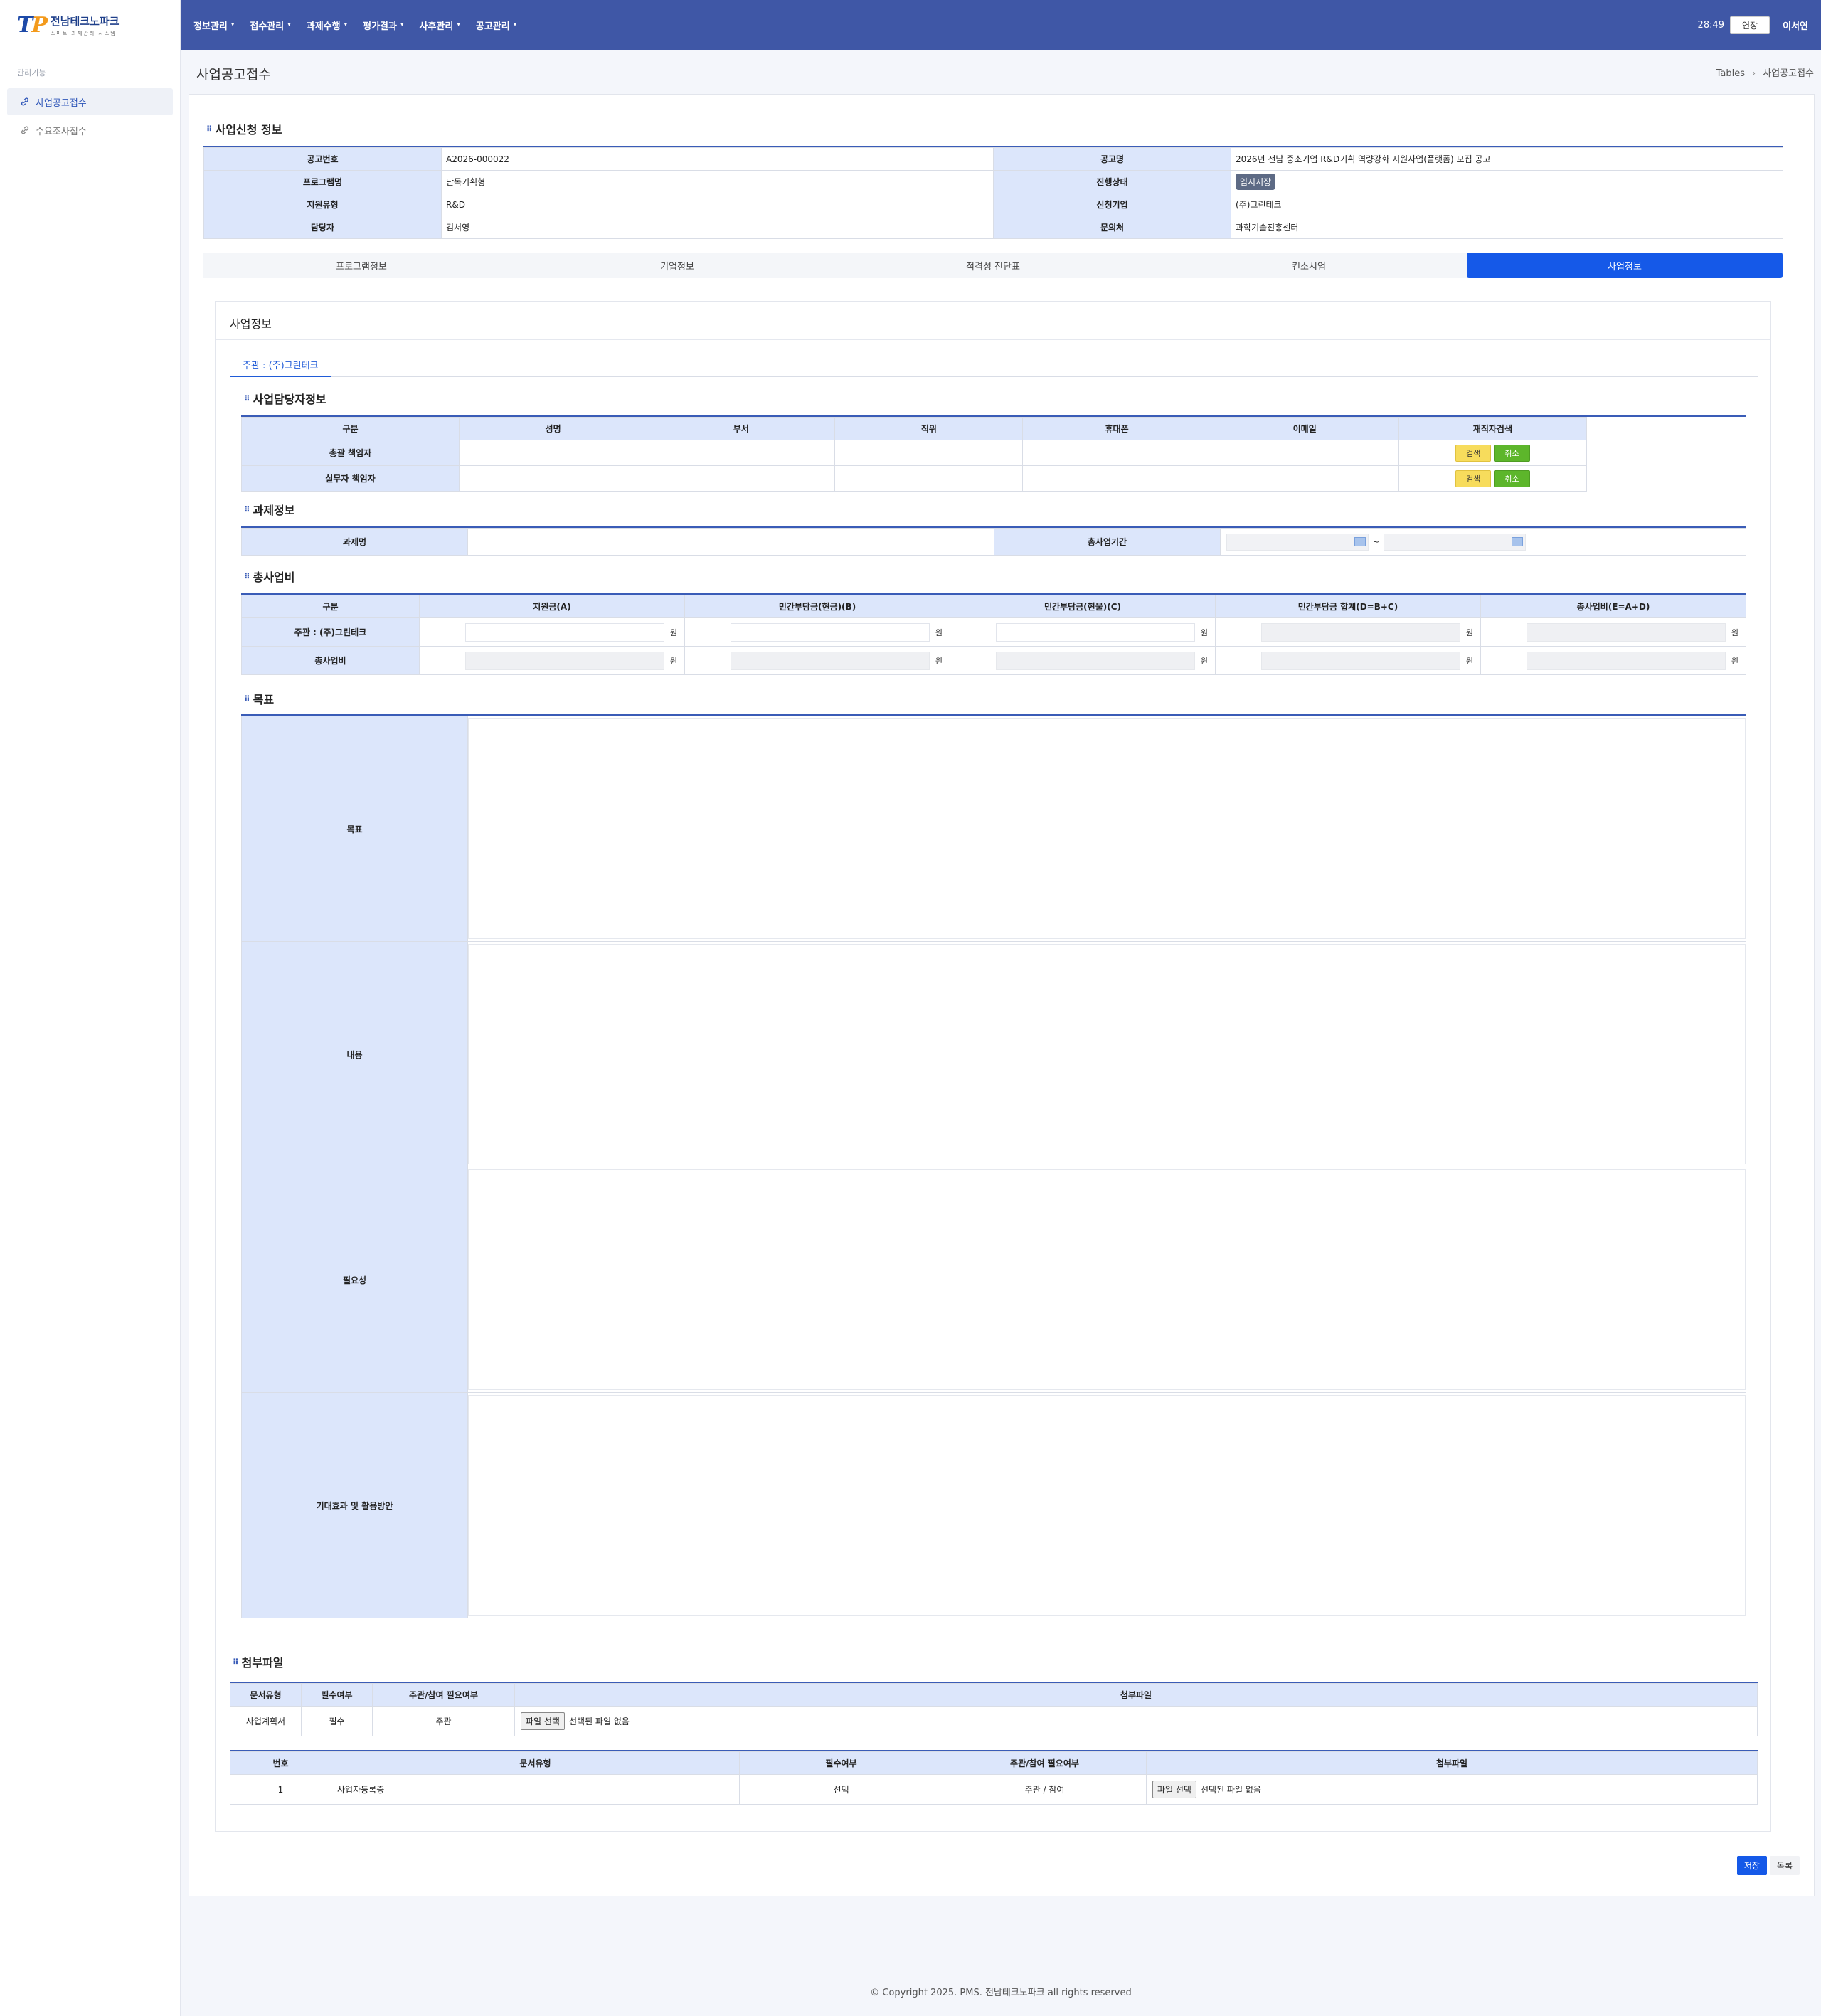 The image size is (1821, 2016). Describe the element at coordinates (90, 101) in the screenshot. I see `sidebar-item-business-notice: 사업공고접수` at that location.